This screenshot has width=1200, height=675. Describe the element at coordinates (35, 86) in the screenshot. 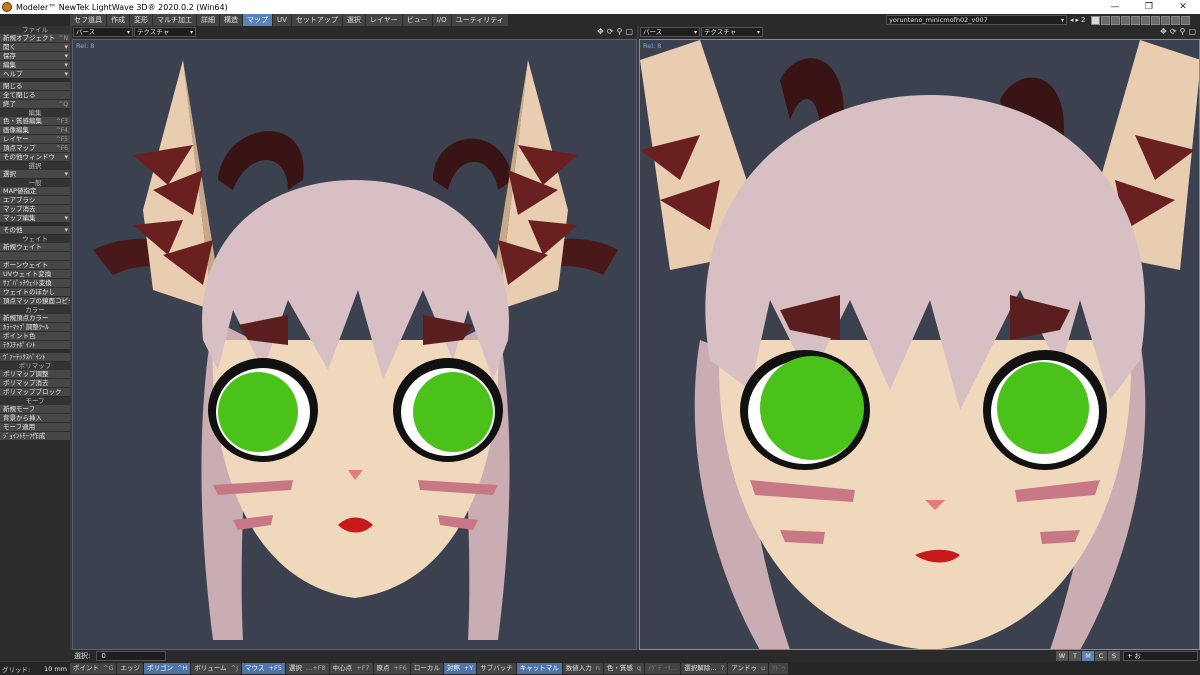

I see `sidebar-button: 閉じる` at that location.